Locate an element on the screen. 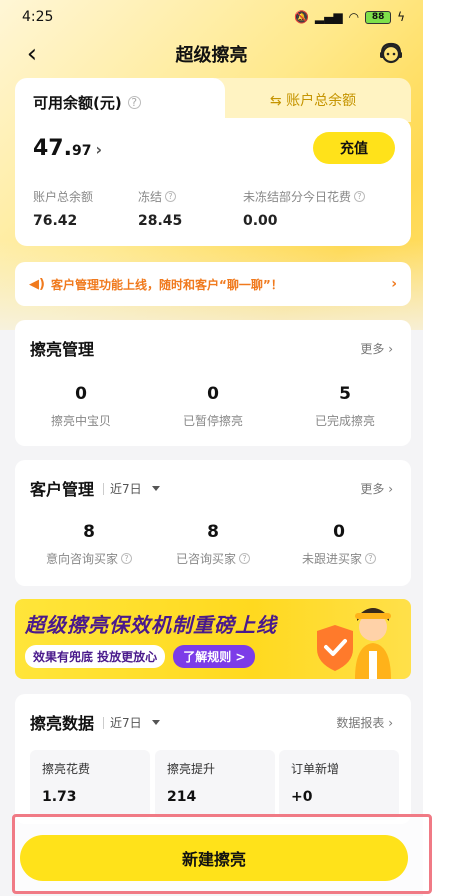  tile-value: +0 is located at coordinates (302, 797).